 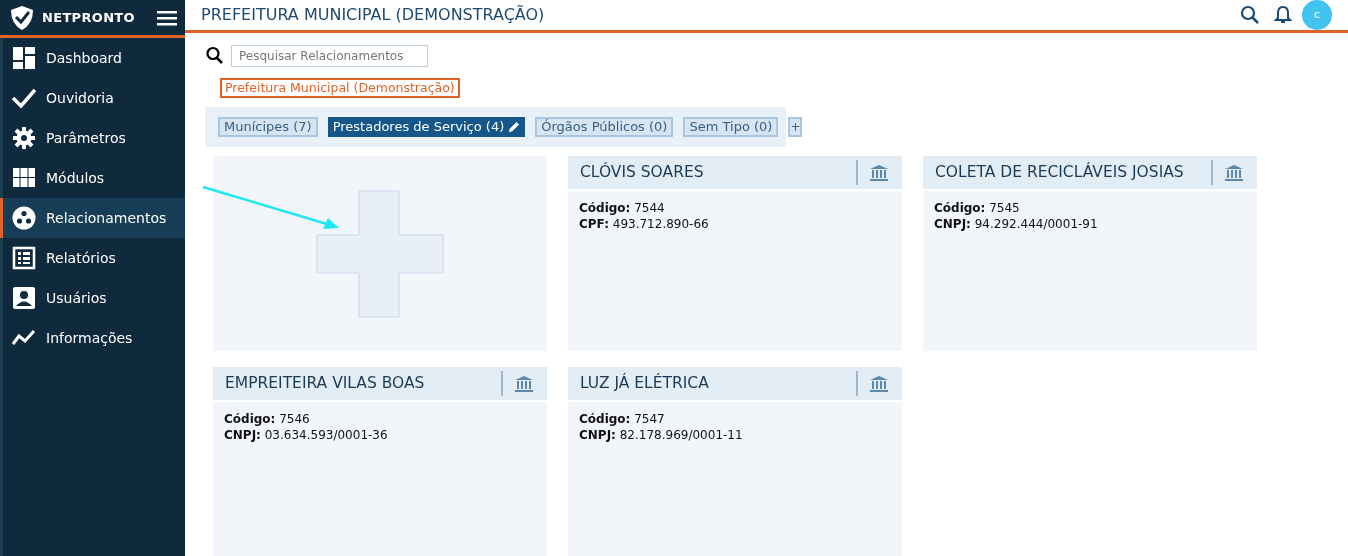 What do you see at coordinates (94, 138) in the screenshot?
I see `sidebar-item: Parâmetros` at bounding box center [94, 138].